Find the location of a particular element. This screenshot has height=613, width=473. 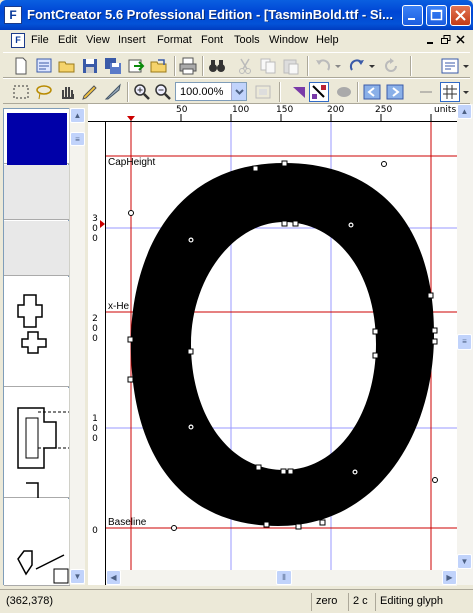

glyph-list-scrollbar: ▲ ≡ ▼ is located at coordinates (77, 346).